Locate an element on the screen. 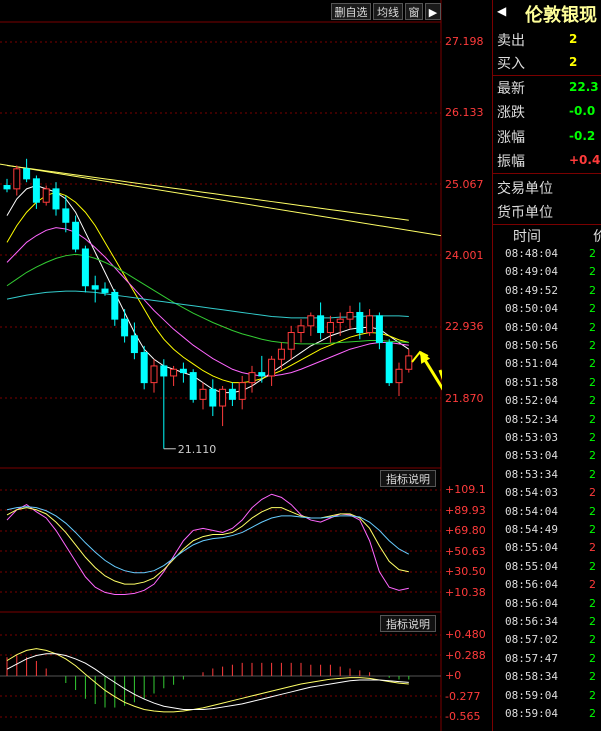 The width and height of the screenshot is (601, 731). tick-time: 08:53:03 is located at coordinates (531, 437).